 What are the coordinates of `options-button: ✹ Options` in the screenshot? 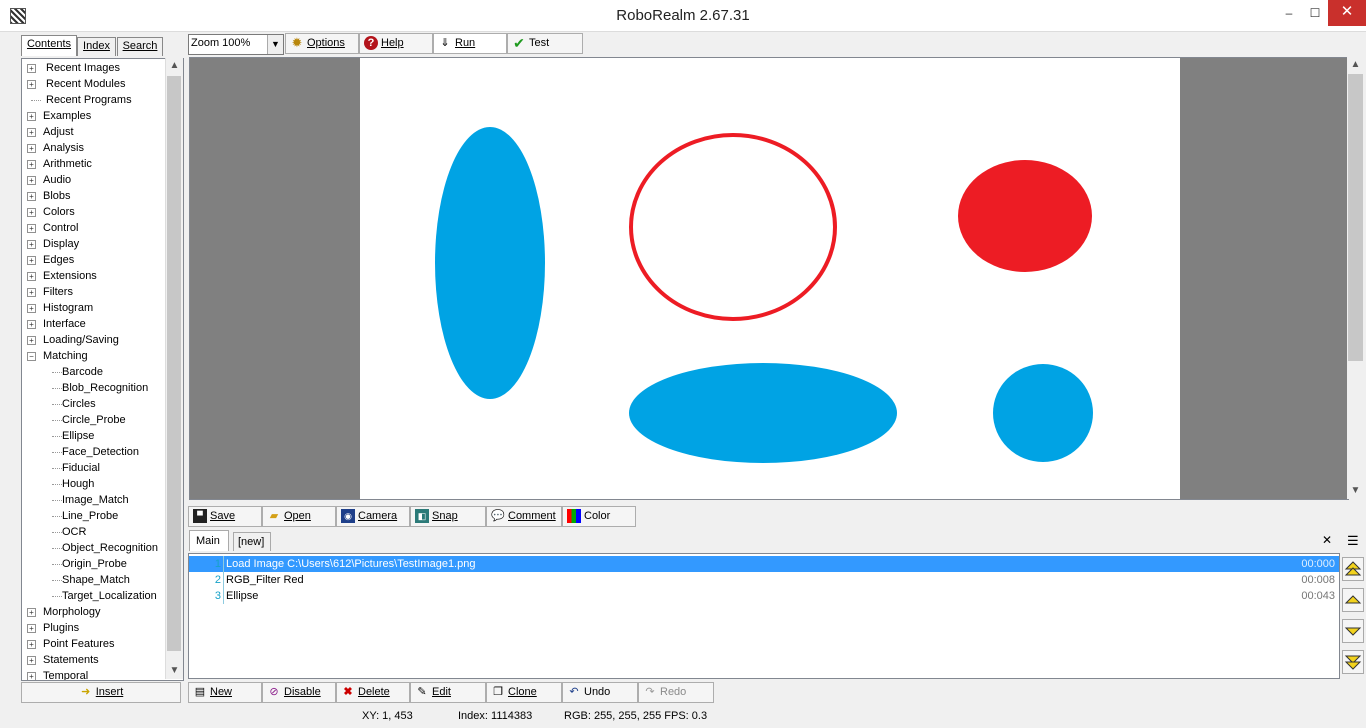 It's located at (322, 43).